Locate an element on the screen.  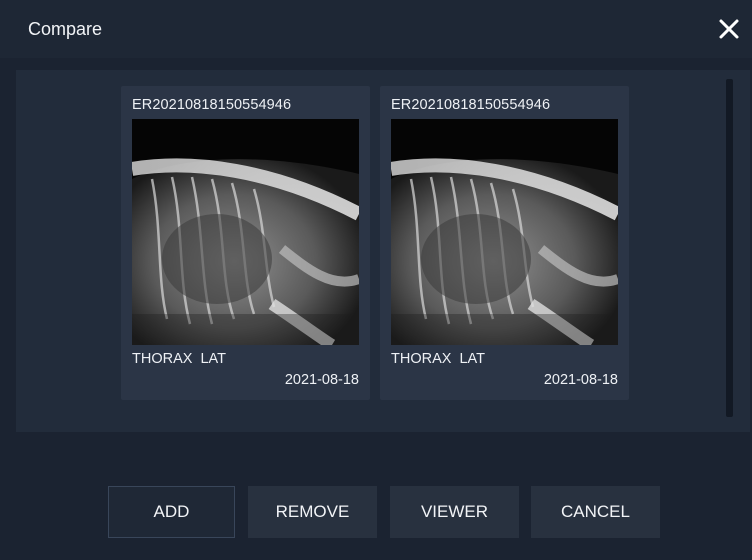
panel-scrollbar is located at coordinates (729, 248).